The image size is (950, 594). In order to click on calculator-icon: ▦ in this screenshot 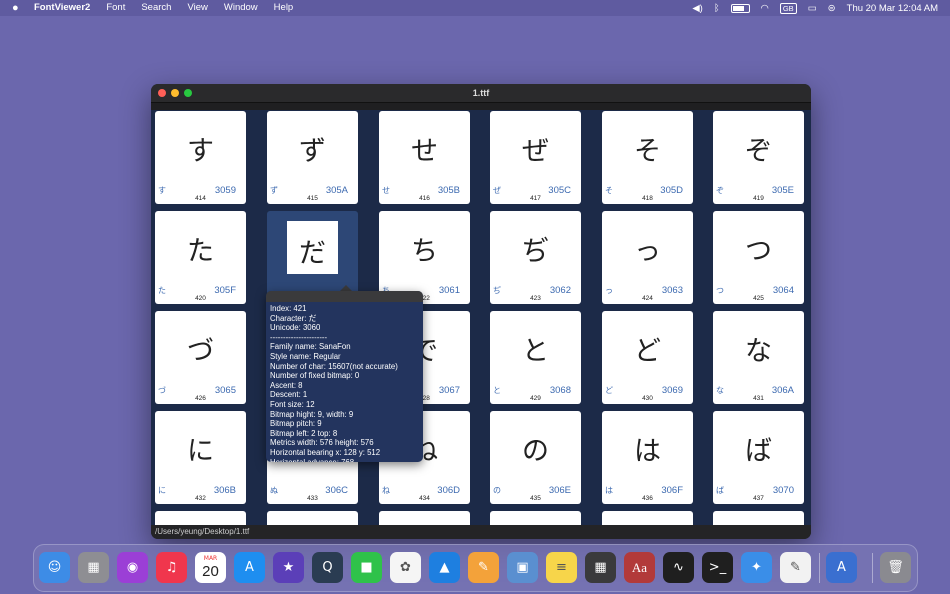, I will do `click(600, 567)`.